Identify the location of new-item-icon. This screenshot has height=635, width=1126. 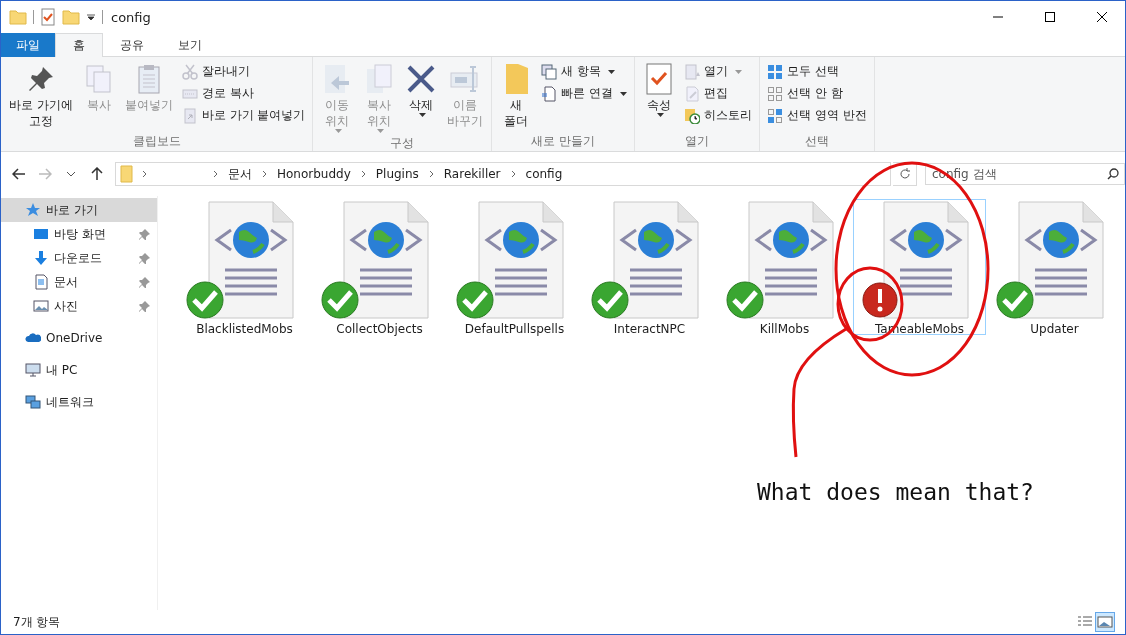
(549, 71).